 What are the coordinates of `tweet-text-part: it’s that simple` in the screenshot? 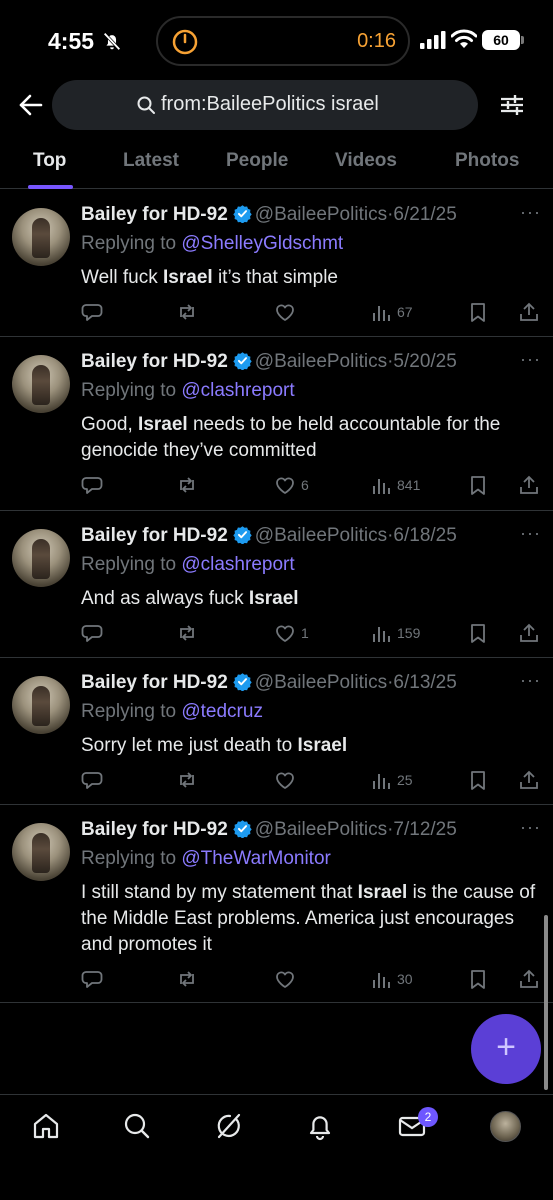 It's located at (275, 277).